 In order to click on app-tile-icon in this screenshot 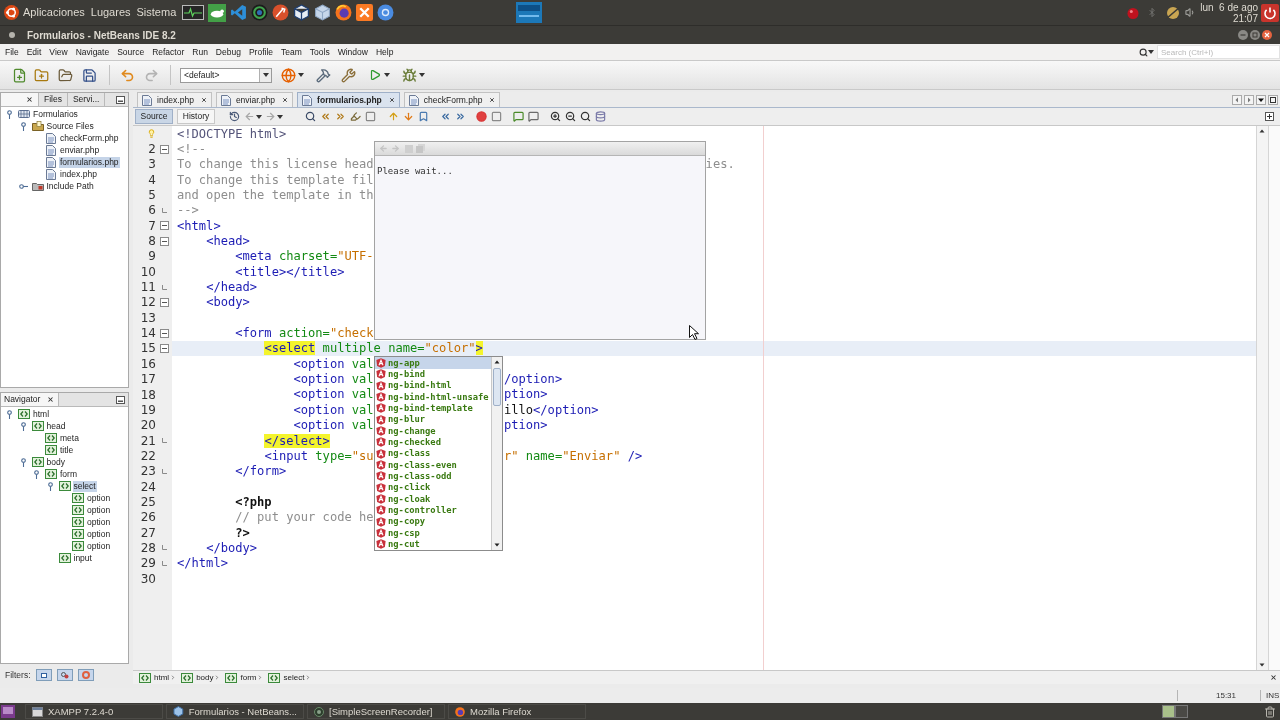, I will do `click(217, 12)`.